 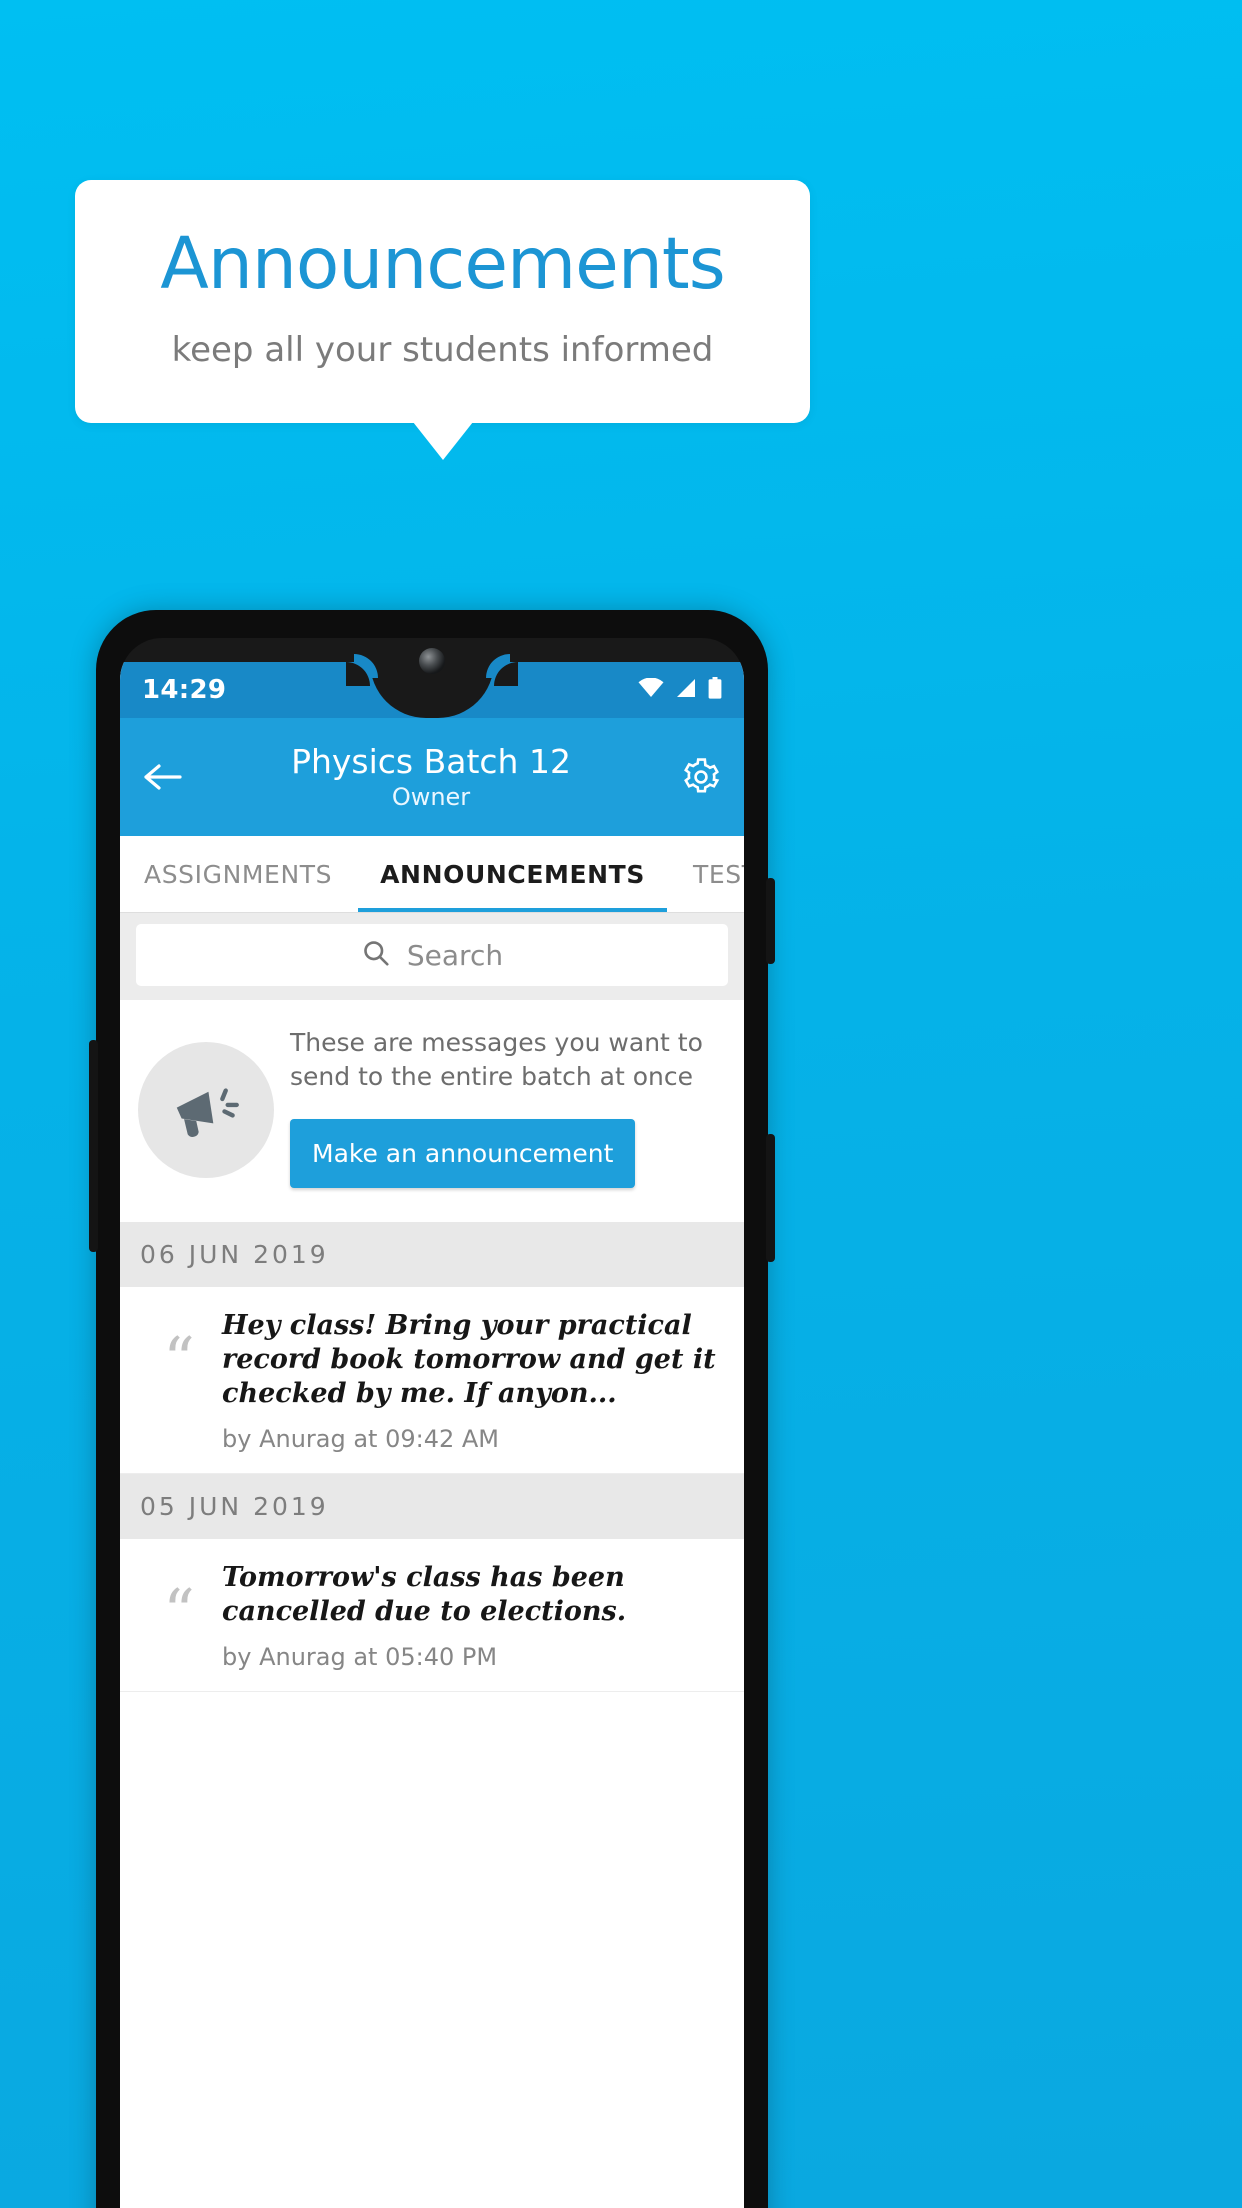 I want to click on make-announcement-button: Make an announcement, so click(x=463, y=1153).